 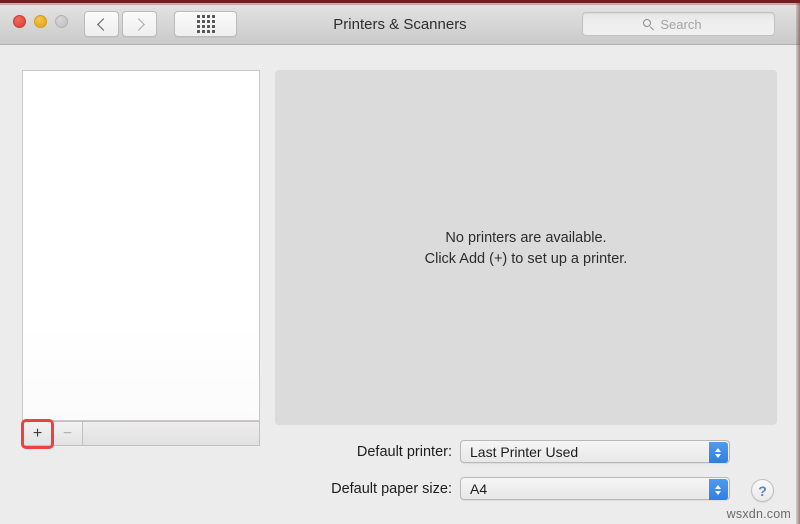 I want to click on default-paper-size-row: Default paper size: A4, so click(x=365, y=488).